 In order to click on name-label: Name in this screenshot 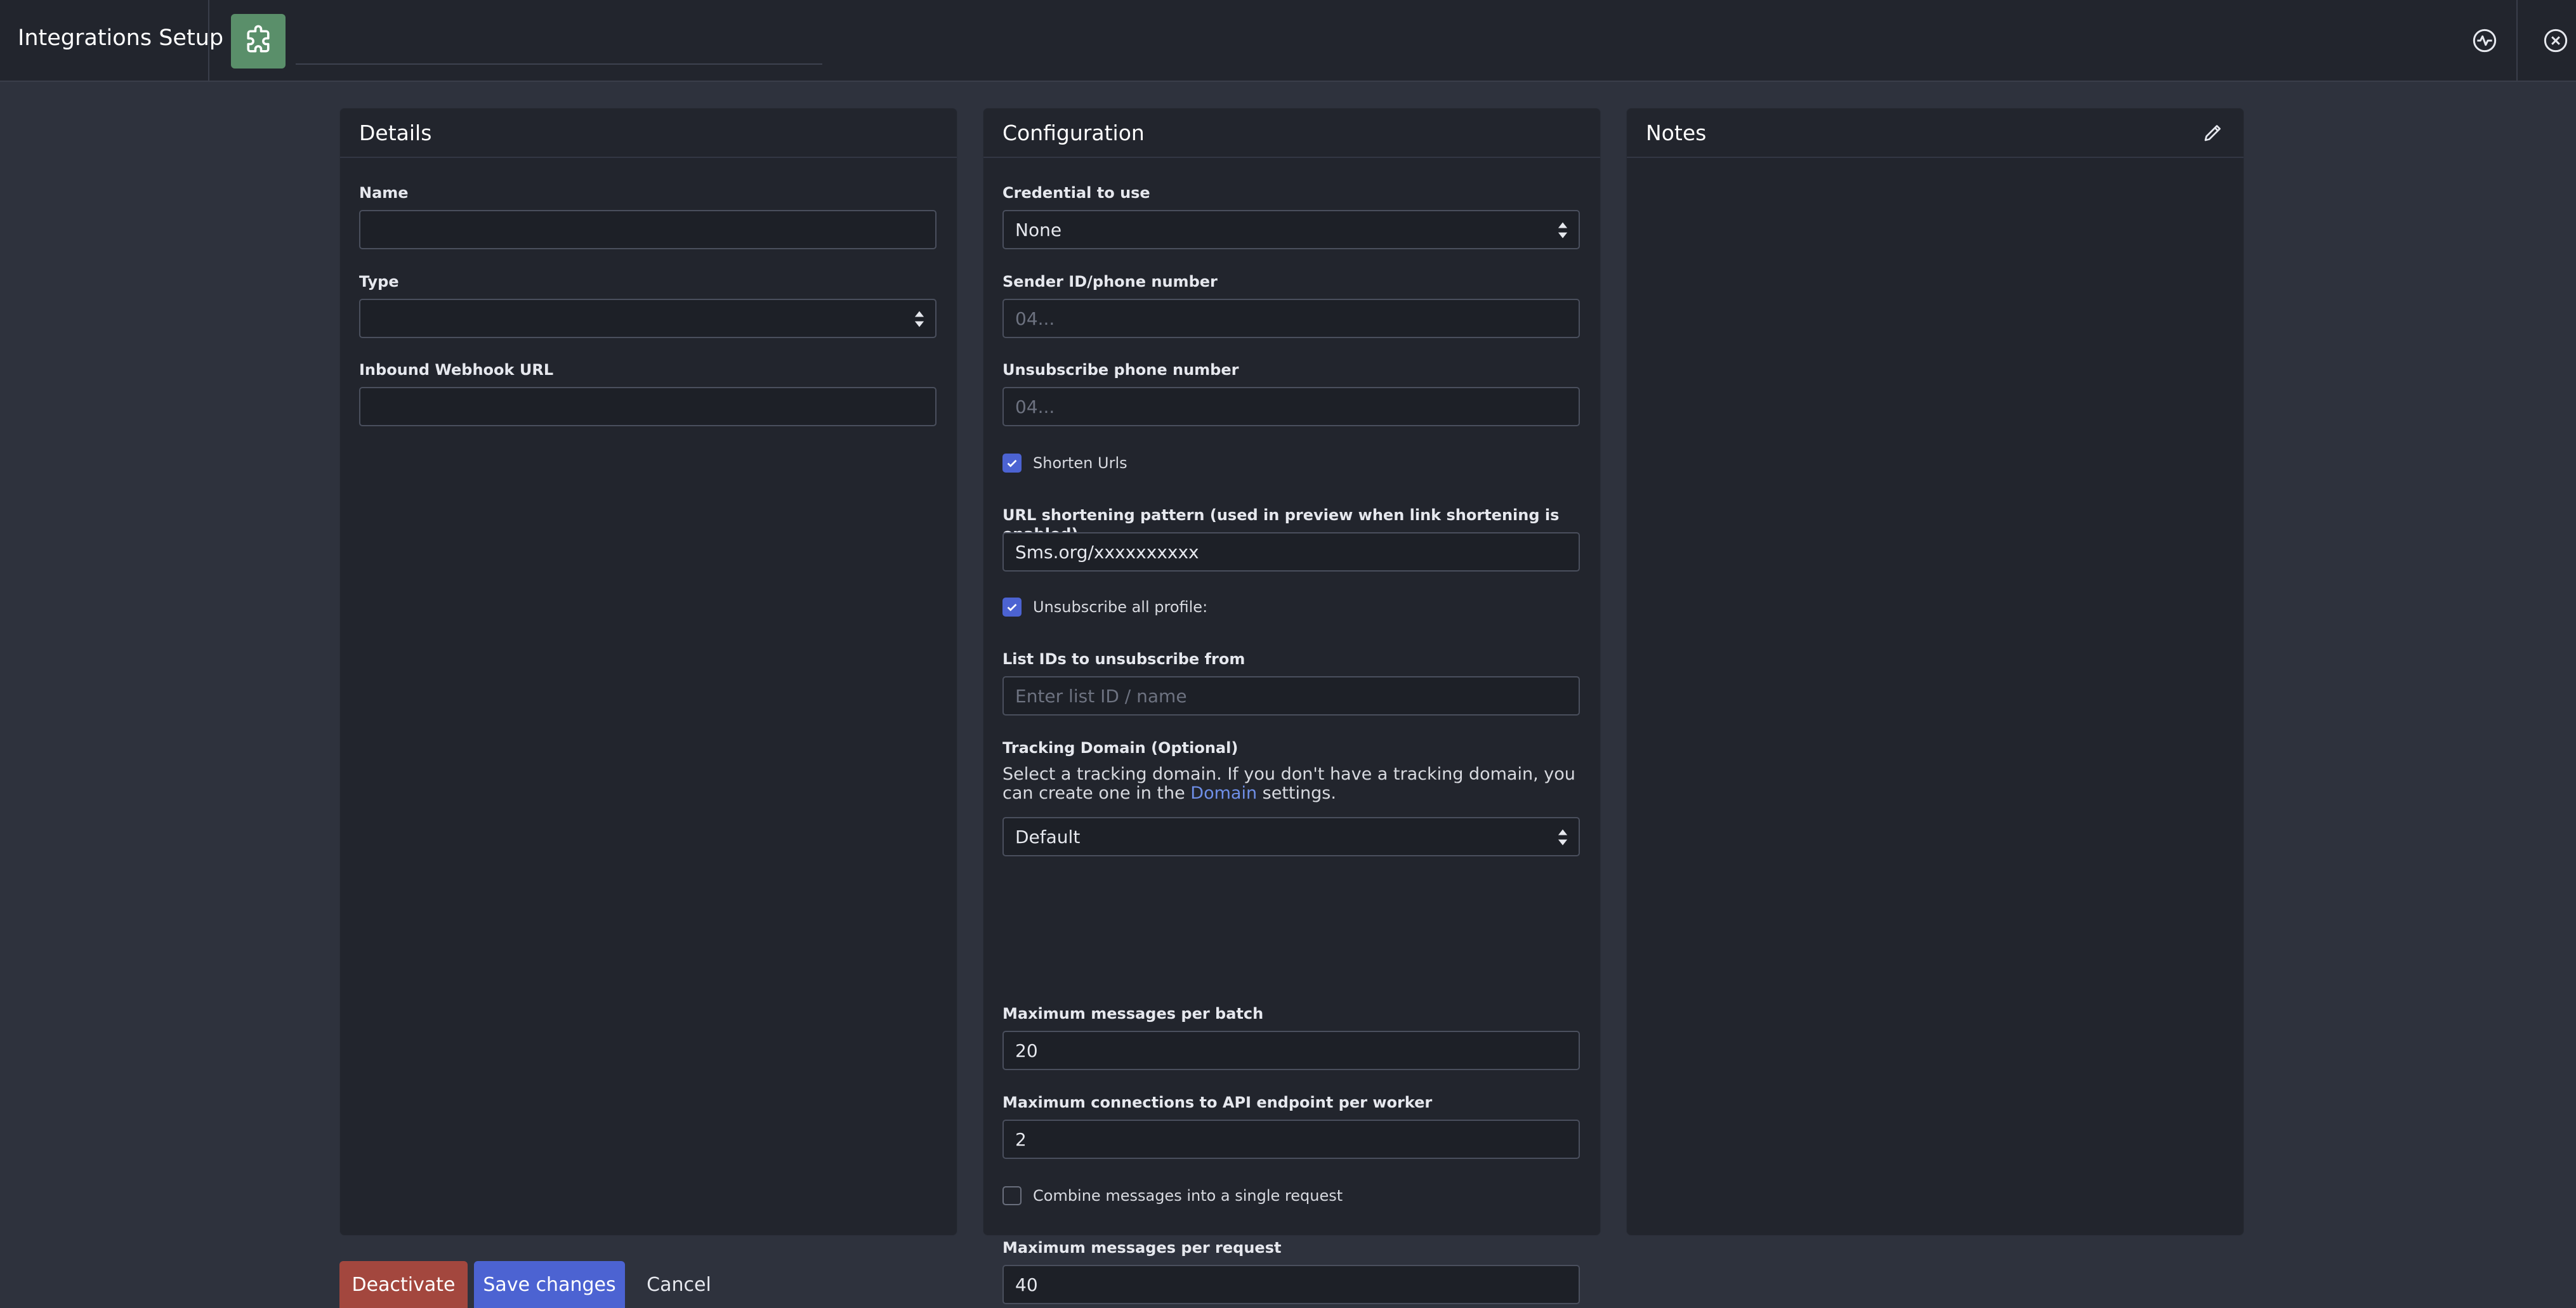, I will do `click(384, 193)`.